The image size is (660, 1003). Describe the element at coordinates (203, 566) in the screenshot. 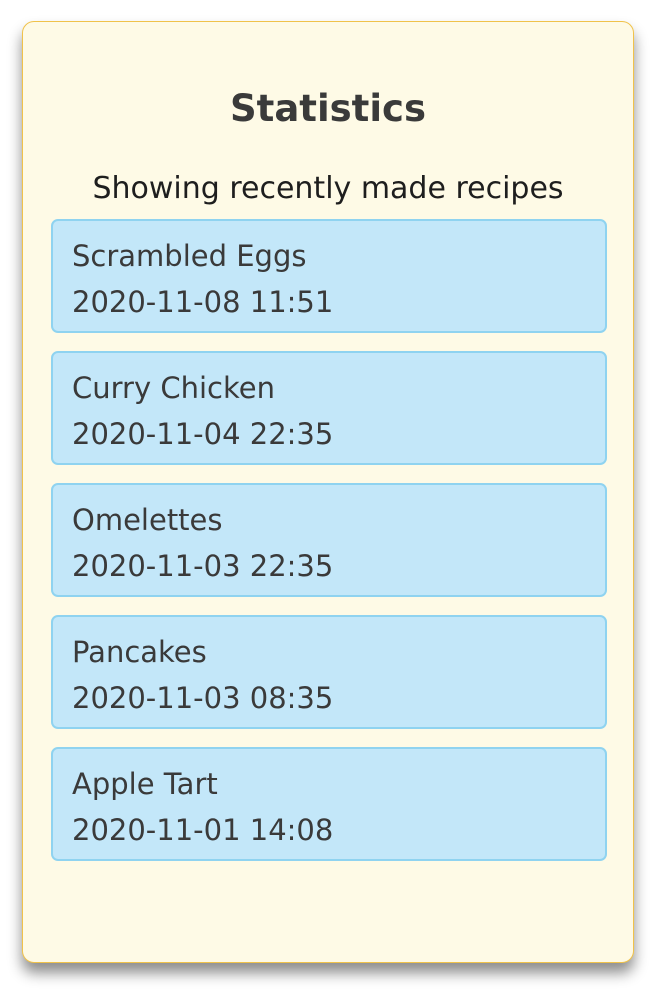

I see `recipe-timestamp: 2020-11-03 22:35` at that location.